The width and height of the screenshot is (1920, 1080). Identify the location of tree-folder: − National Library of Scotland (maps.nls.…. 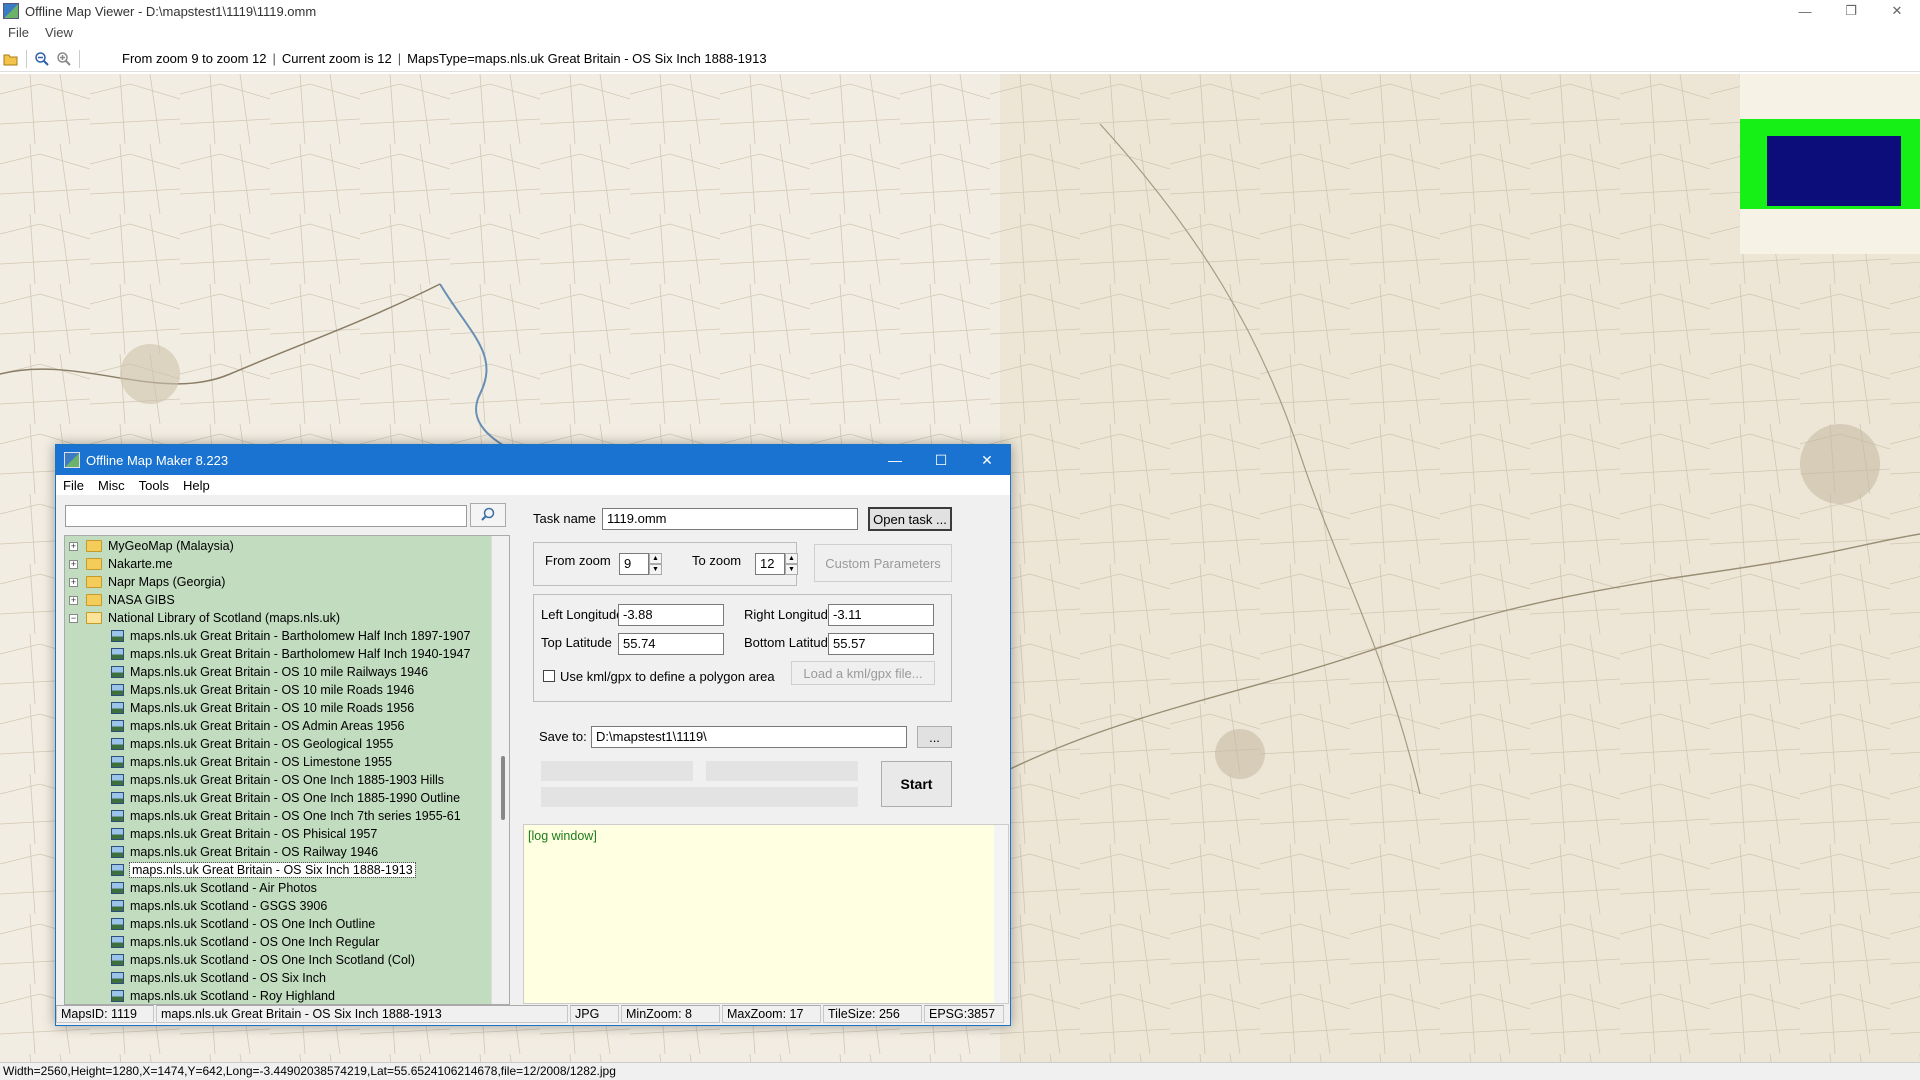
(204, 618).